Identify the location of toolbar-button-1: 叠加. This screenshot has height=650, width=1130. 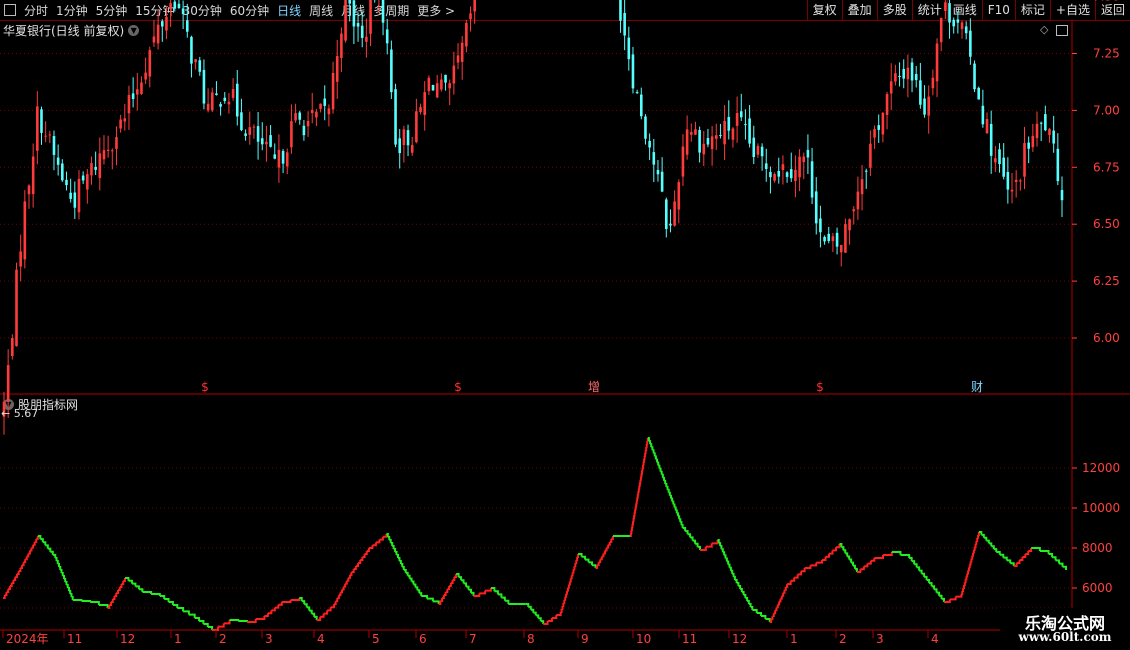
(859, 10).